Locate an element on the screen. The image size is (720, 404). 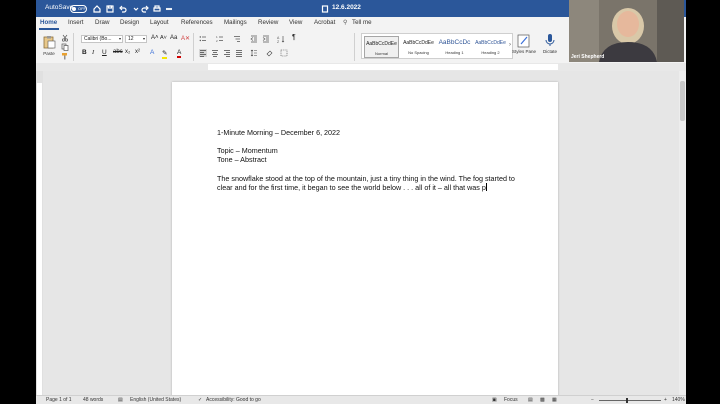
ruler-text-area is located at coordinates (39, 239).